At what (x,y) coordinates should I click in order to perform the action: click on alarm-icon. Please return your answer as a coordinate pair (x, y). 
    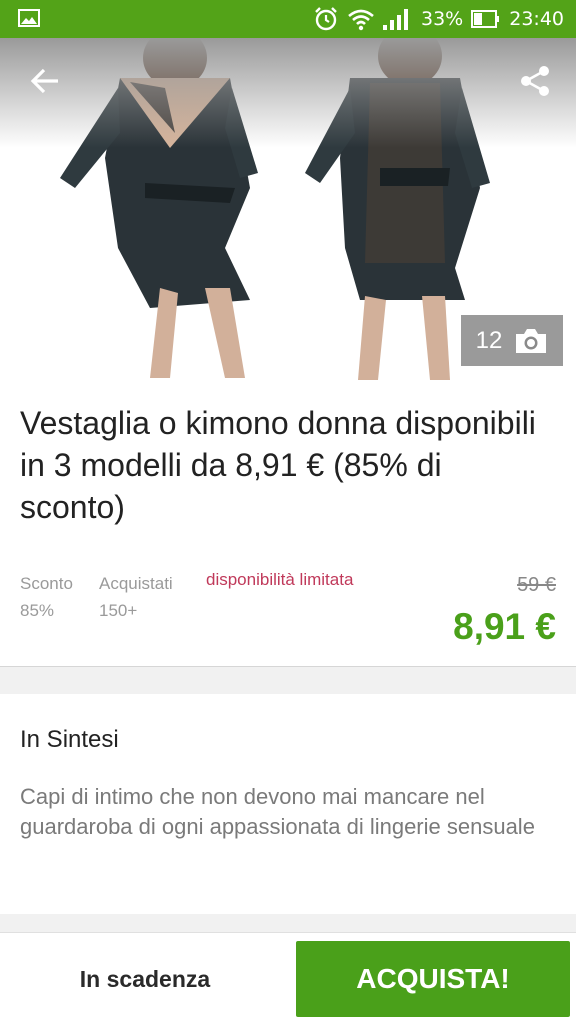
    Looking at the image, I should click on (326, 19).